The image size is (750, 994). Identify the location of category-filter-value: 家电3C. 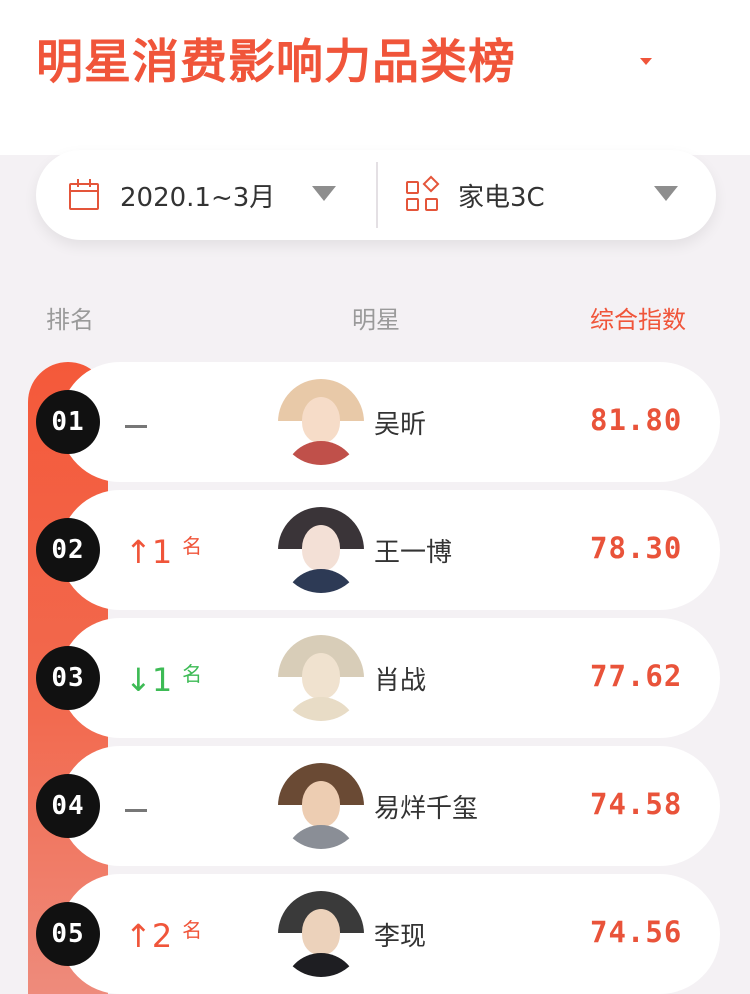
(501, 197).